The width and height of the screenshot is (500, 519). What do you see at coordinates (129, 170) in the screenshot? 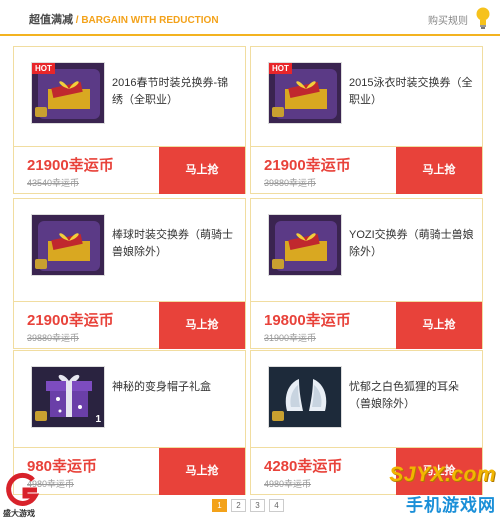
I see `price-bar: 21900幸运币 43540幸运币 马上抢` at bounding box center [129, 170].